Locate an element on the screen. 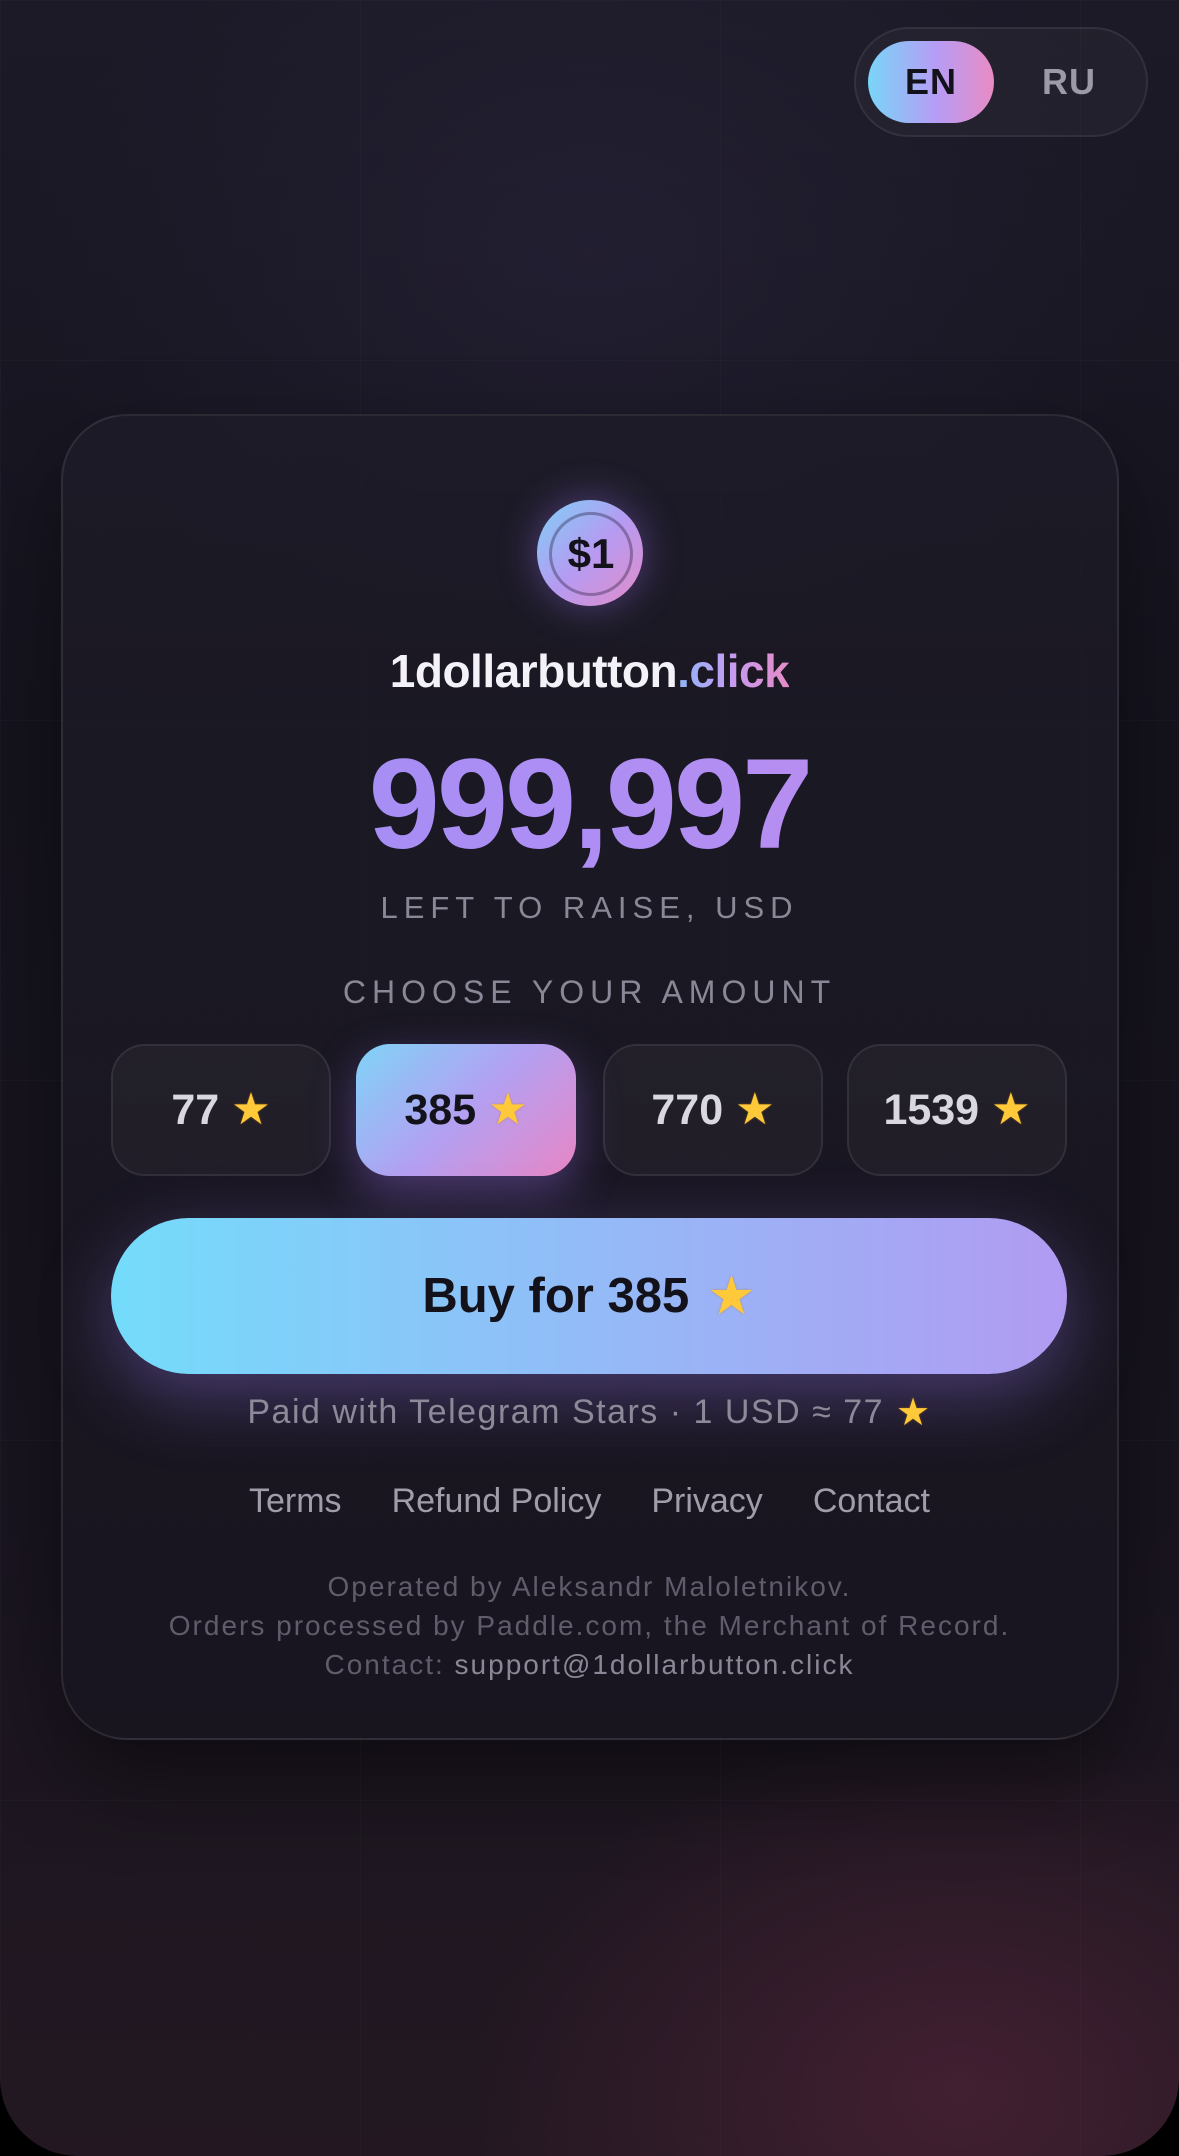 The width and height of the screenshot is (1179, 2156). amount-option-1539: 1539 ★ is located at coordinates (957, 1110).